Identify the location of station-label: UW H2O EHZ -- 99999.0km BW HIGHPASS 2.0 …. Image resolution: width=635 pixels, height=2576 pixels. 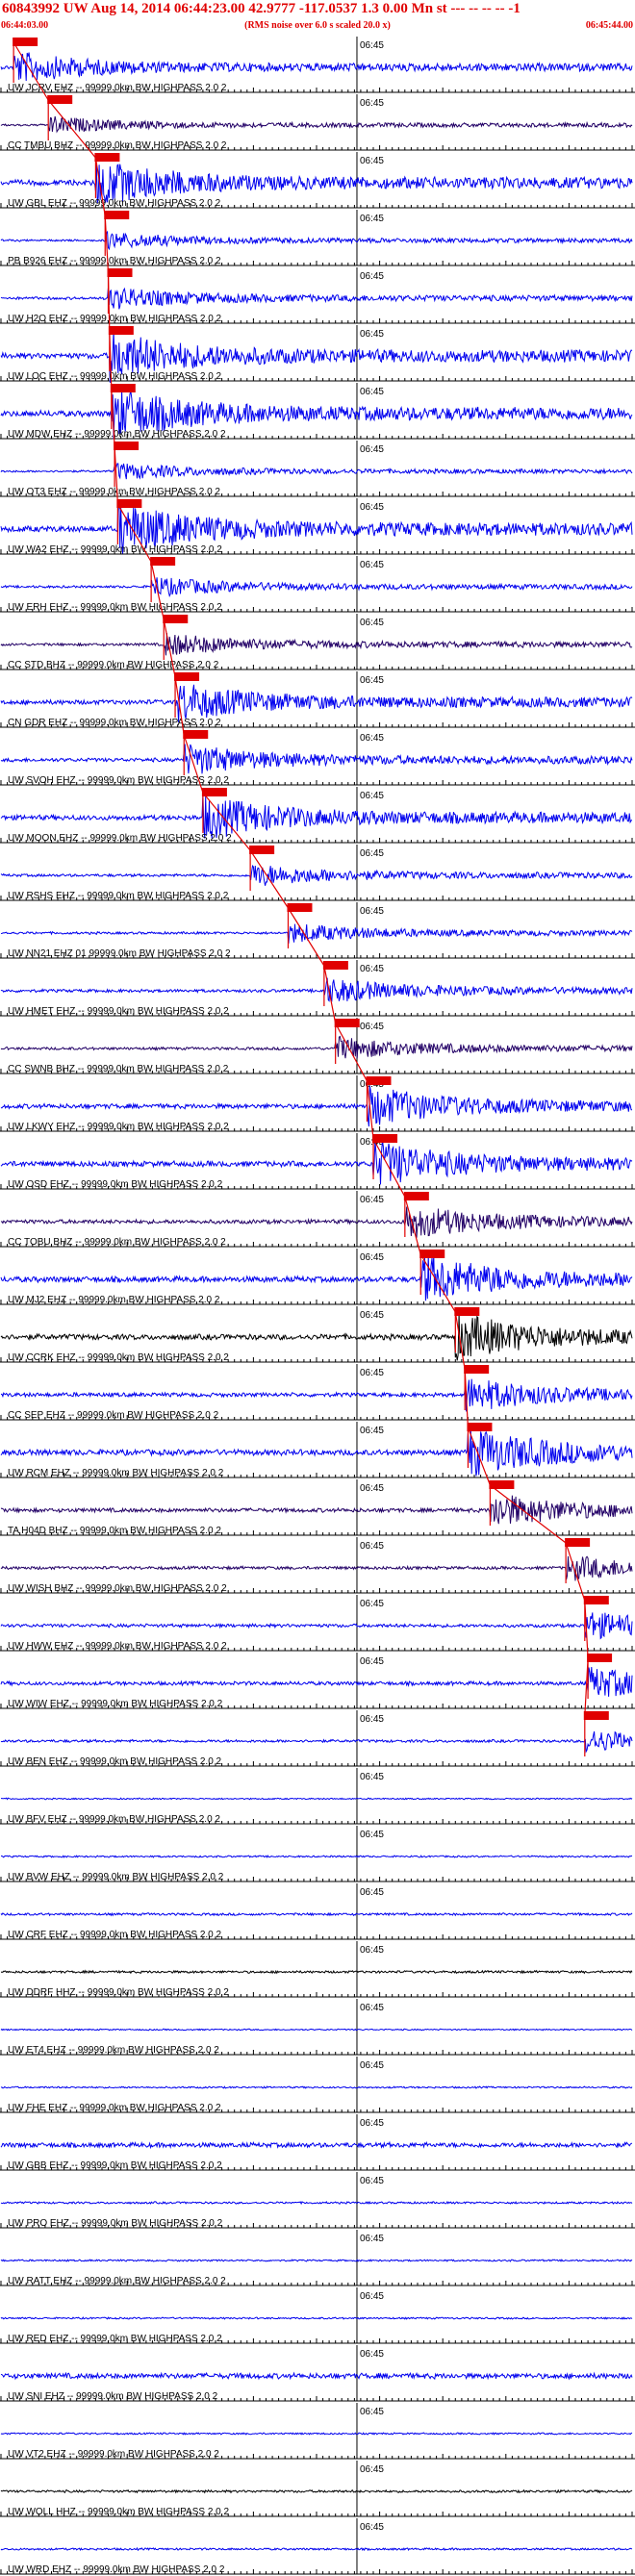
(115, 319).